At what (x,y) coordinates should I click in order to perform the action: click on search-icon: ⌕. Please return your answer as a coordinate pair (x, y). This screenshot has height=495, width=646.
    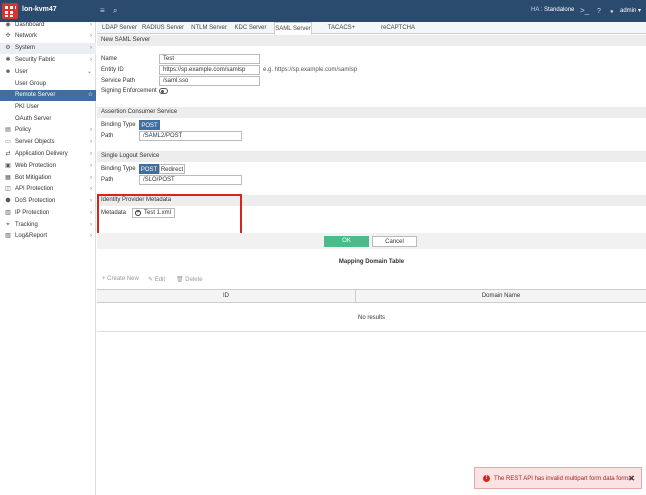
    Looking at the image, I should click on (115, 11).